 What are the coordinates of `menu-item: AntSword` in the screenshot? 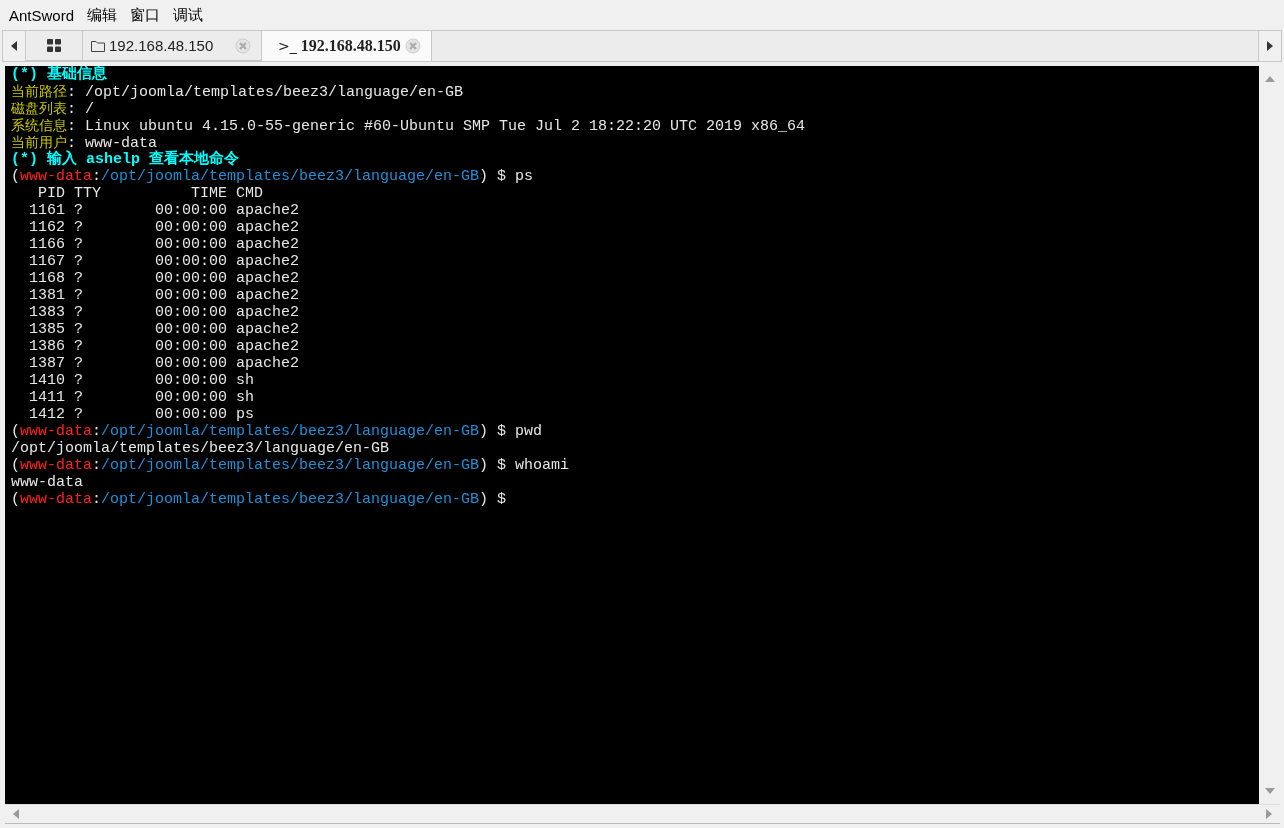 It's located at (43, 15).